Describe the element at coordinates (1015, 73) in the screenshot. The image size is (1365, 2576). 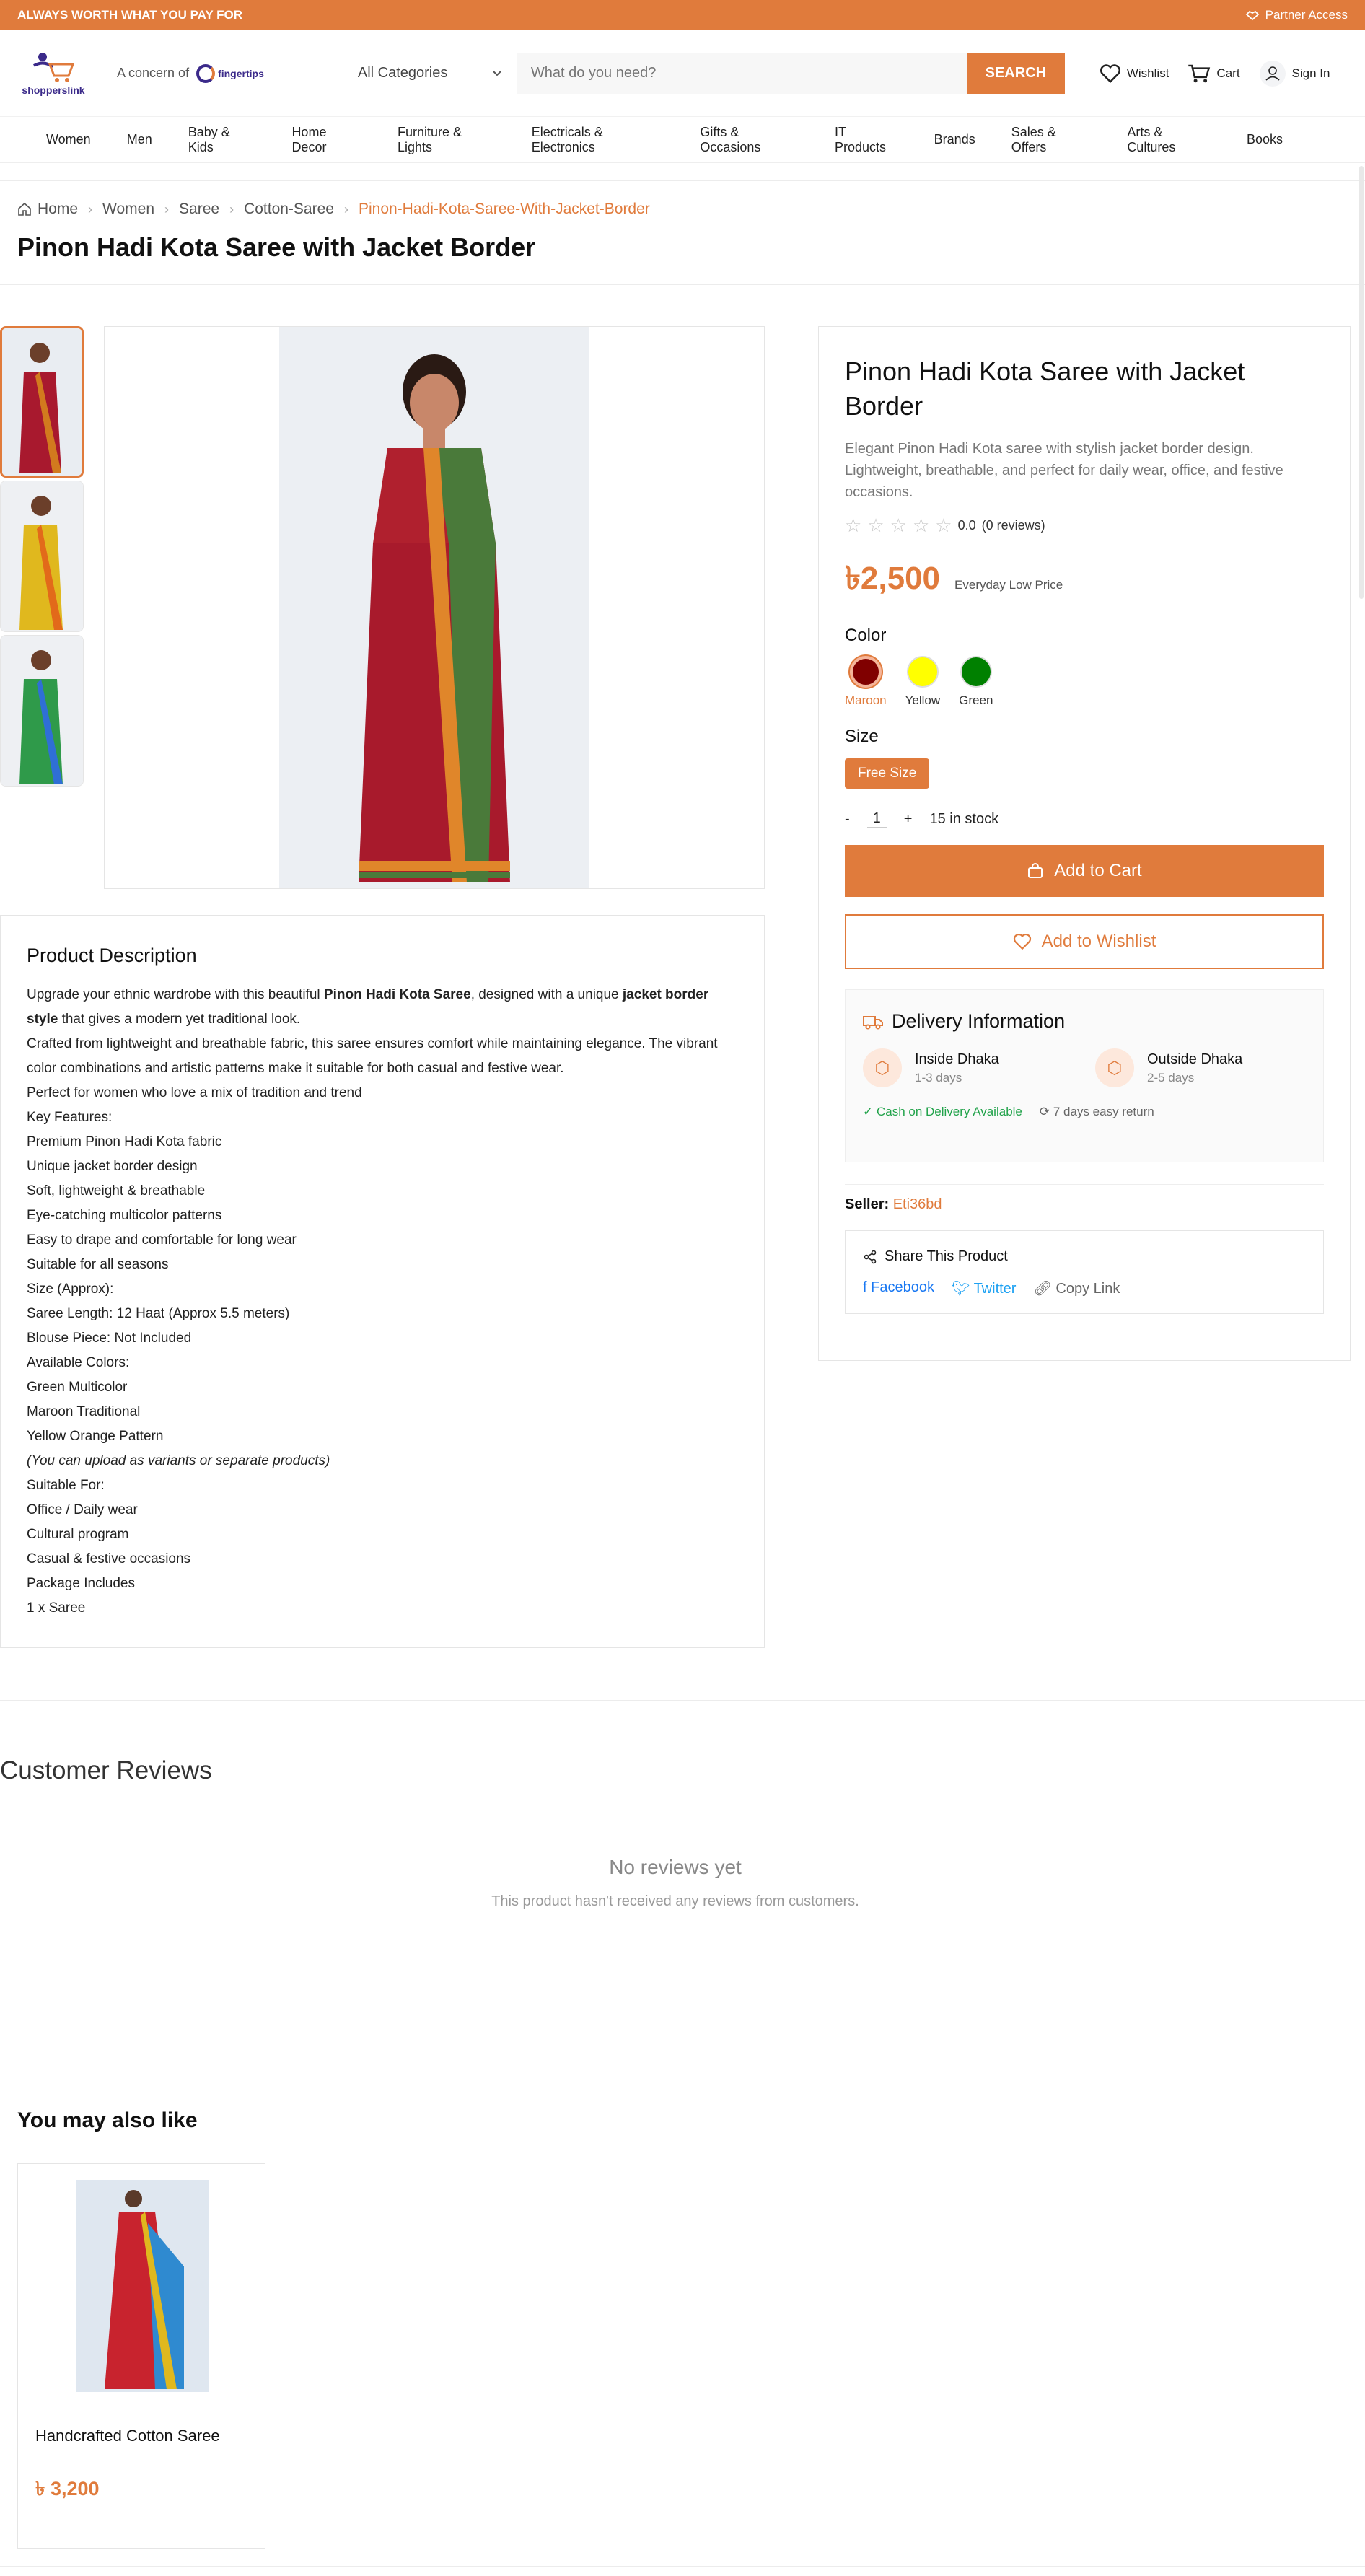
I see `search-button: SEARCH` at that location.